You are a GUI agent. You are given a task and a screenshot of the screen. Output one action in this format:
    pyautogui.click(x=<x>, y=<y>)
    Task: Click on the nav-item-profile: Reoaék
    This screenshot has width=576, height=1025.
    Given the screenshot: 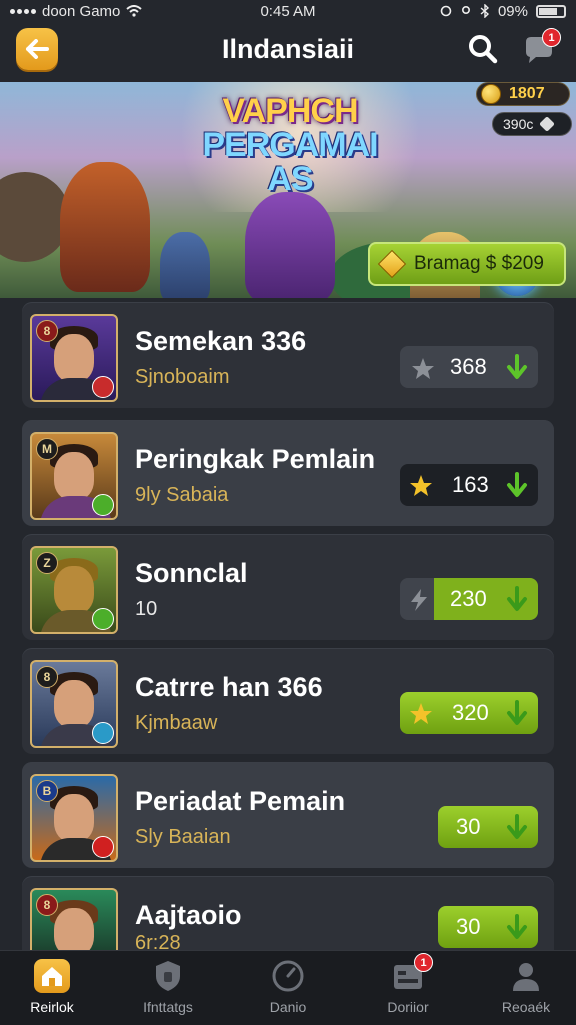 What is the action you would take?
    pyautogui.click(x=526, y=987)
    